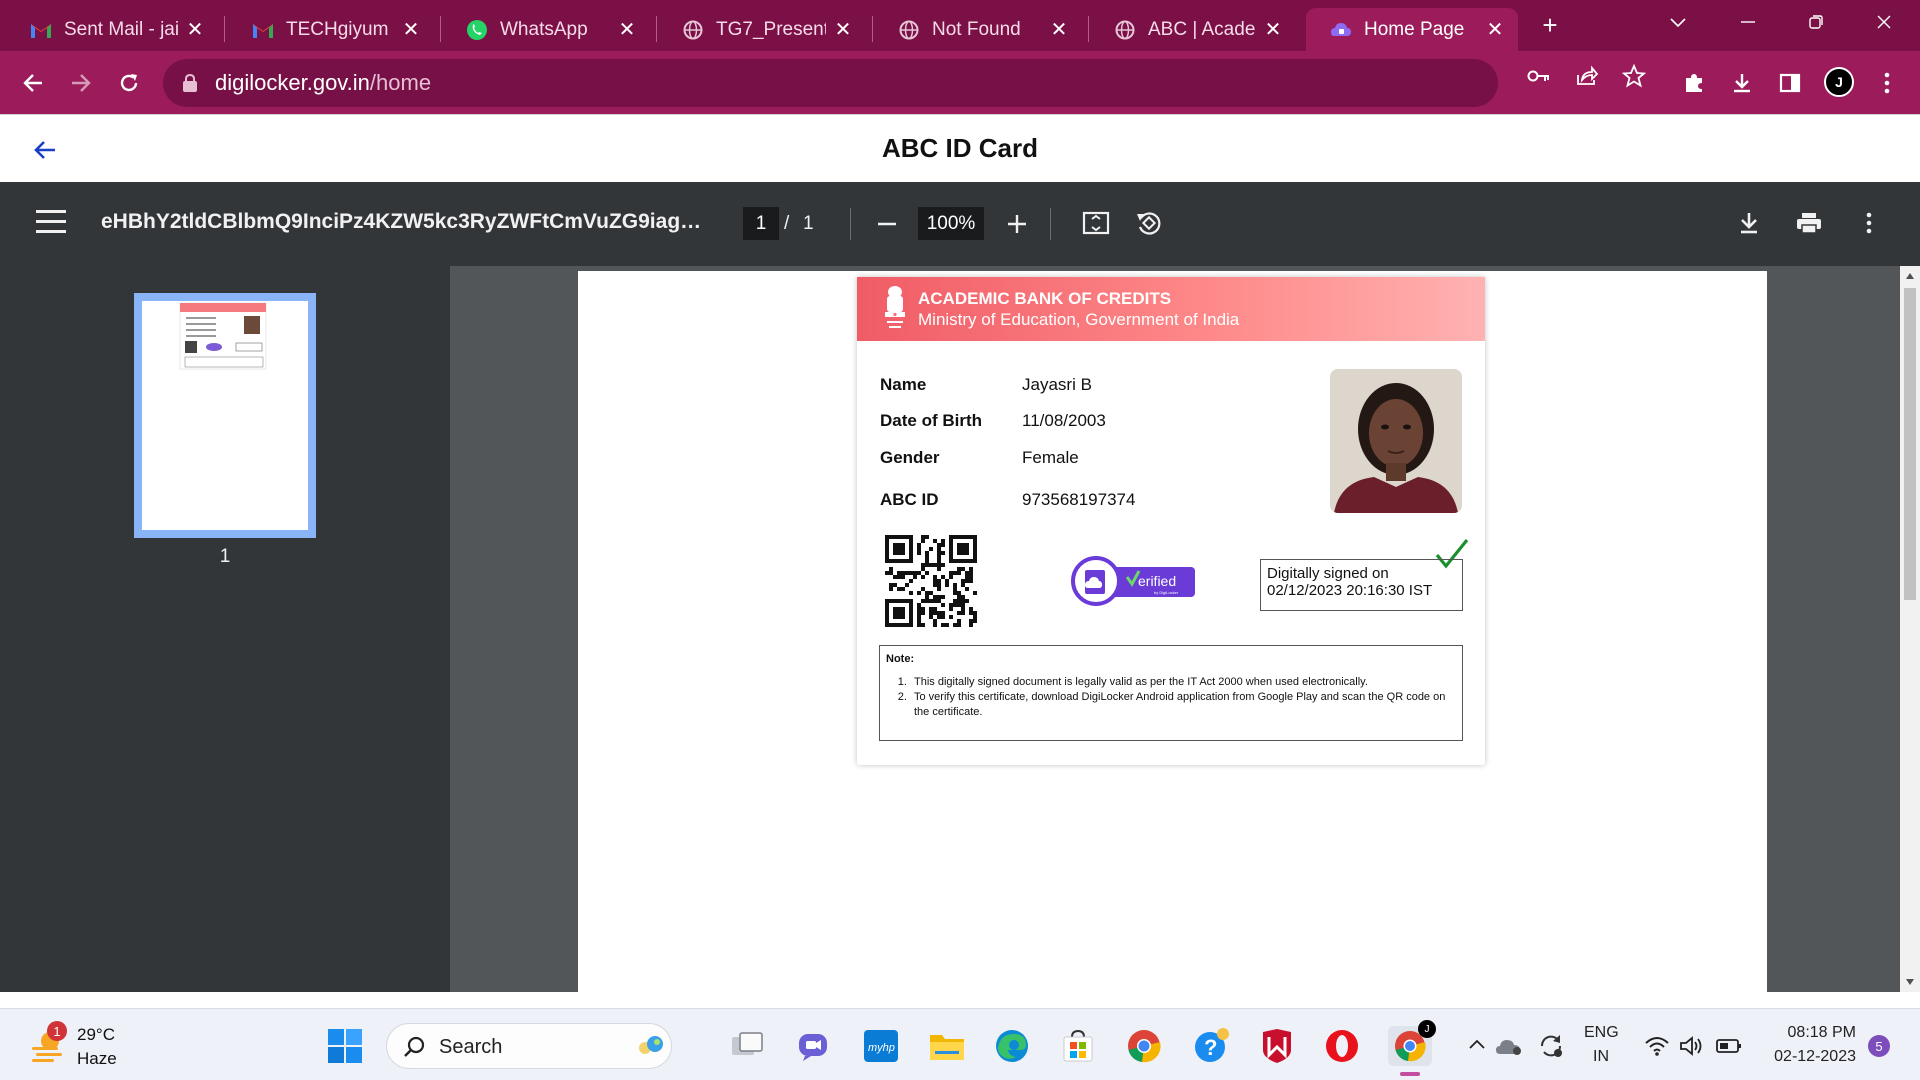  Describe the element at coordinates (1587, 76) in the screenshot. I see `share-icon` at that location.